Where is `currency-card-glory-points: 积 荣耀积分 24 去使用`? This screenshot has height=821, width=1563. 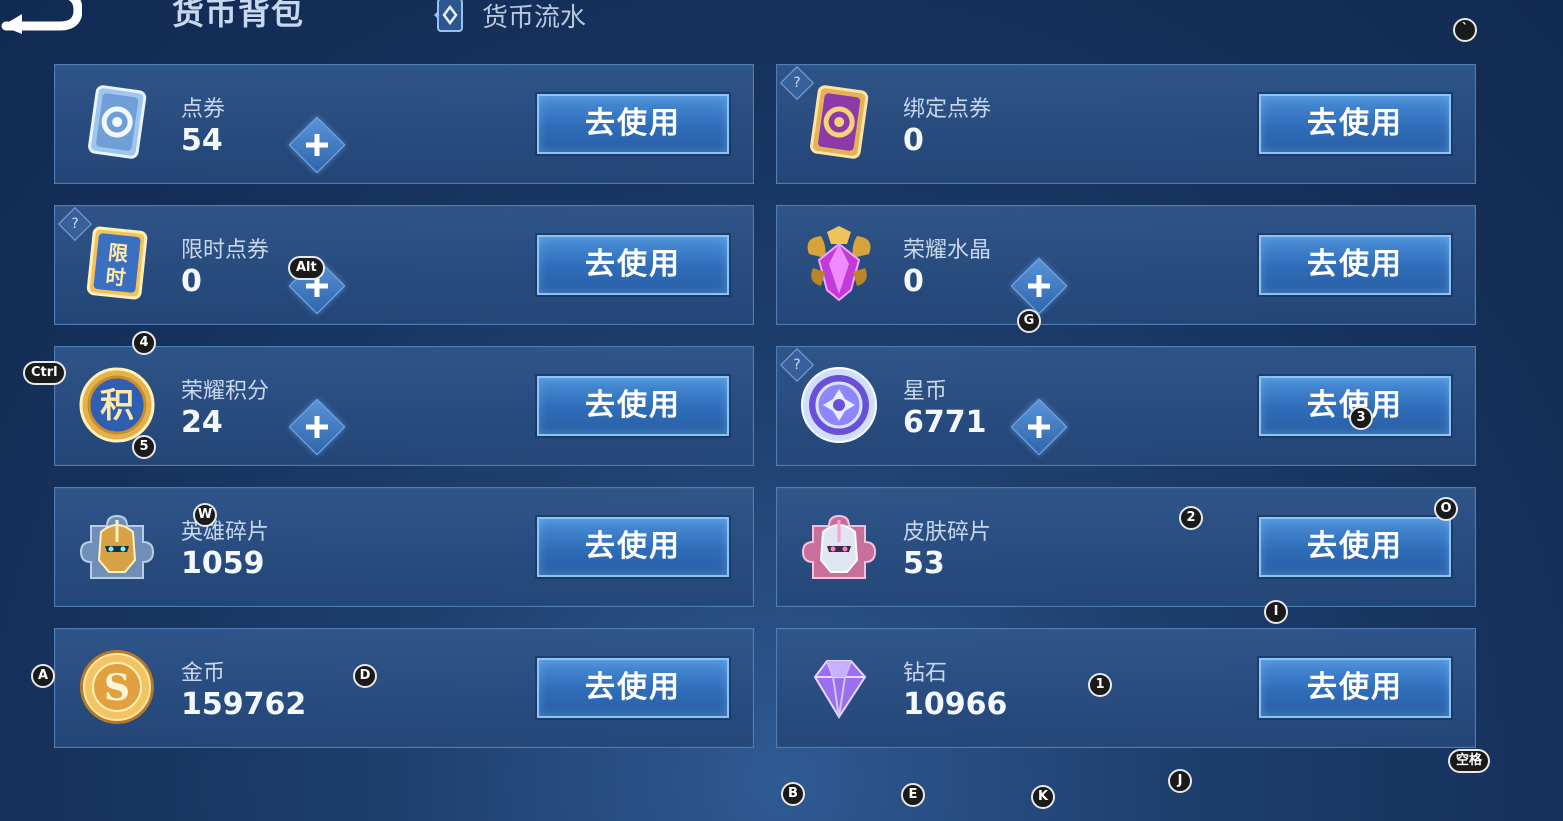 currency-card-glory-points: 积 荣耀积分 24 去使用 is located at coordinates (404, 406).